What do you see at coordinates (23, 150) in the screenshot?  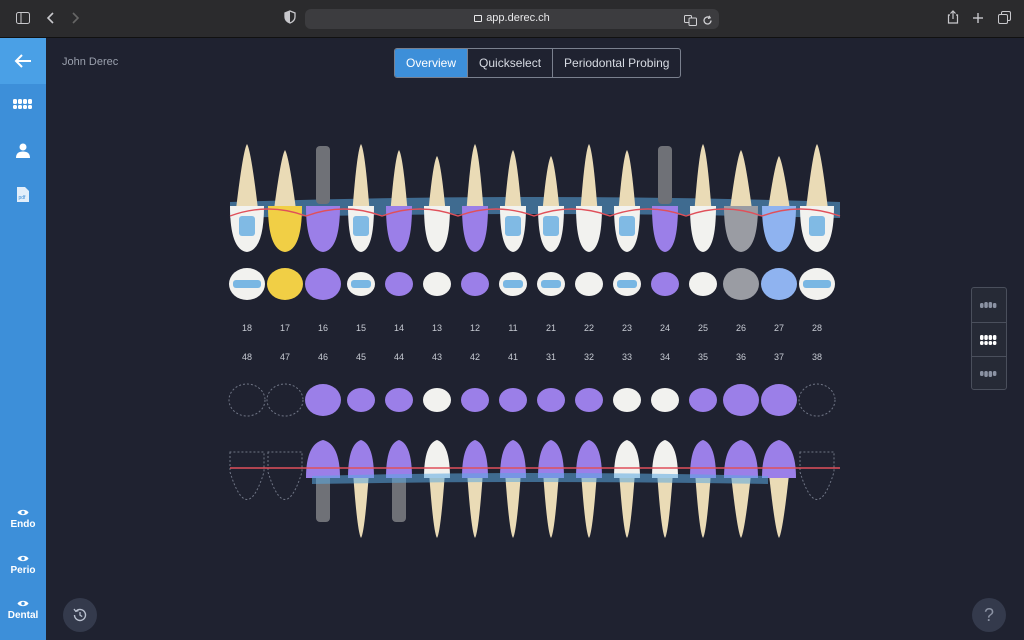 I see `sidebar-item-patient` at bounding box center [23, 150].